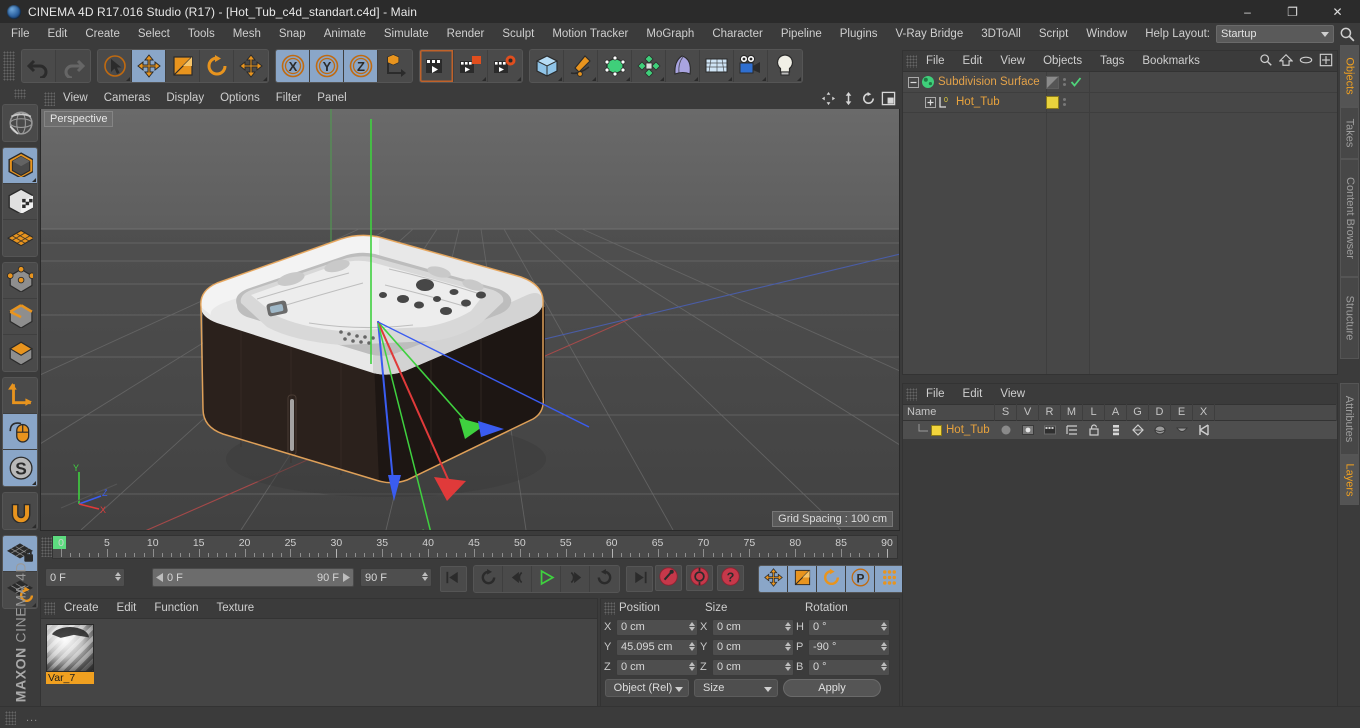 This screenshot has height=728, width=1360. Describe the element at coordinates (802, 579) in the screenshot. I see `key-scale-button` at that location.